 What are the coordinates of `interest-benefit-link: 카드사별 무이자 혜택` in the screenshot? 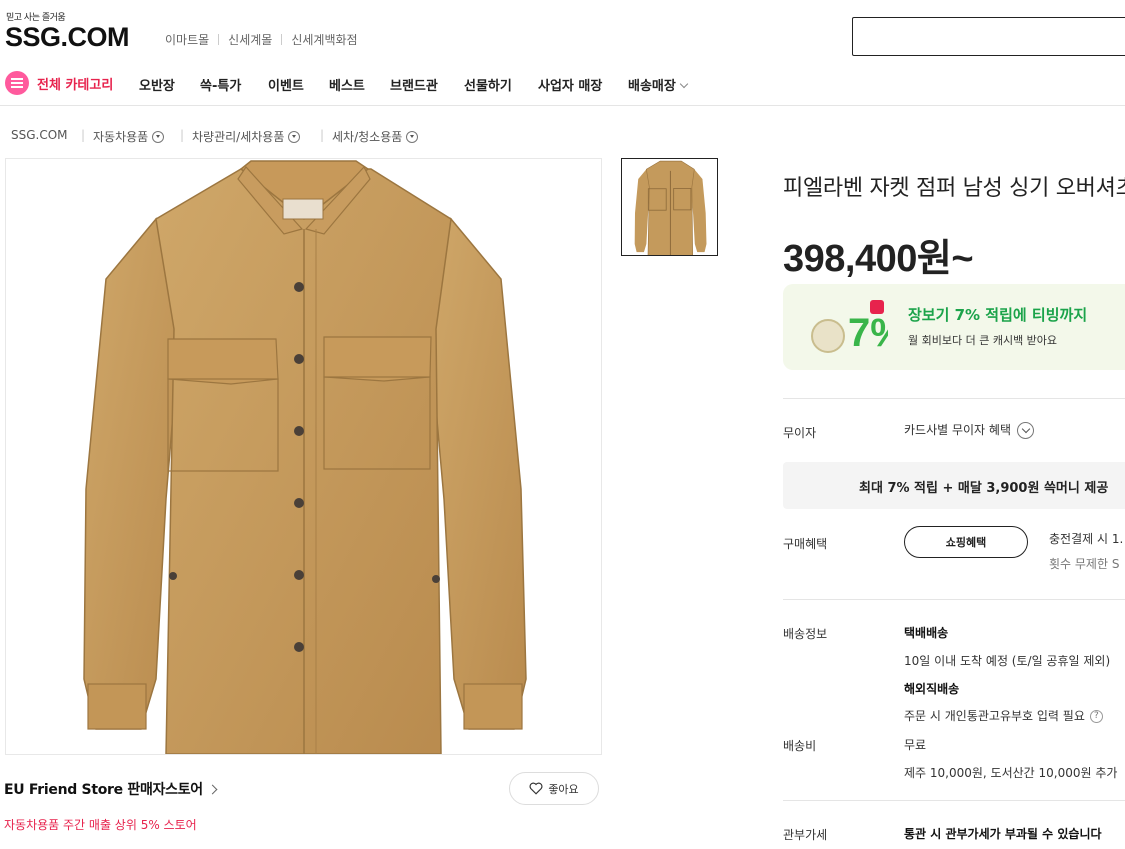 It's located at (969, 430).